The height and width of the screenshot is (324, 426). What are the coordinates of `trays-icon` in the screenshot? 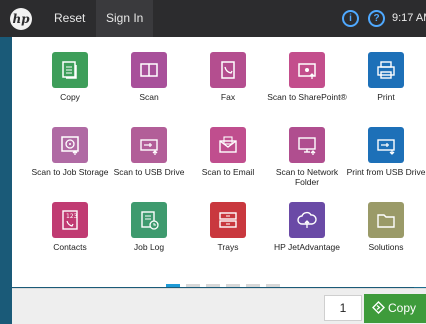 It's located at (228, 220).